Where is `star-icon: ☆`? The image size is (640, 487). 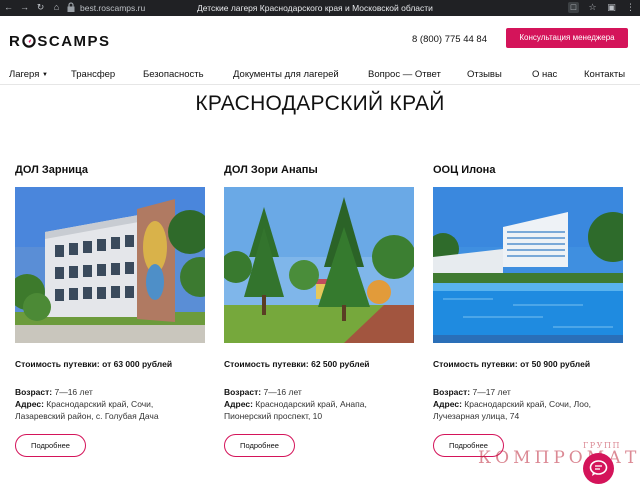
star-icon: ☆ is located at coordinates (592, 7).